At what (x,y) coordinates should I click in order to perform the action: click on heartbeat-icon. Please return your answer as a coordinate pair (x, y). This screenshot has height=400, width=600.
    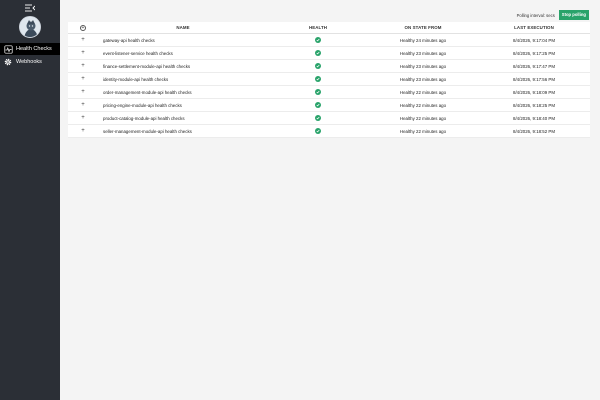
    Looking at the image, I should click on (8, 49).